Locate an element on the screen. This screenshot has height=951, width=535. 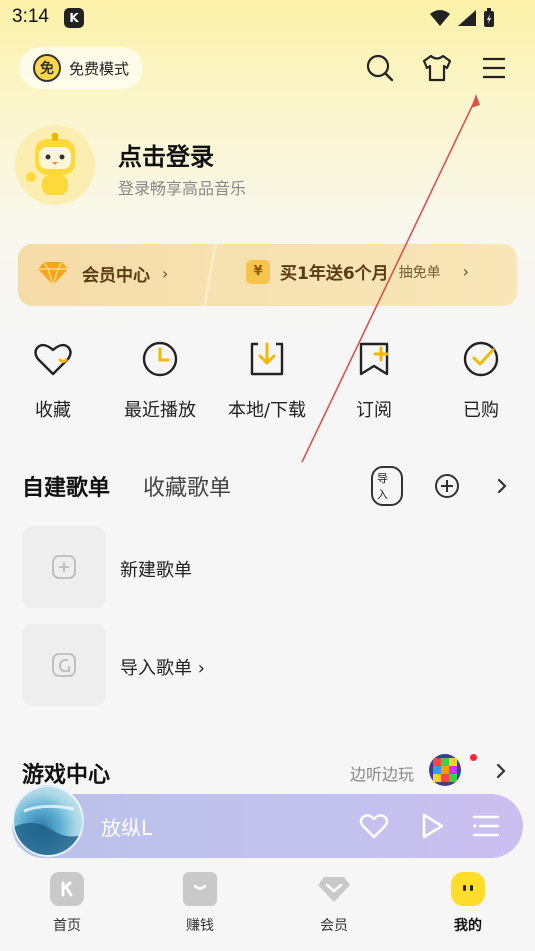
skin-icon is located at coordinates (437, 68).